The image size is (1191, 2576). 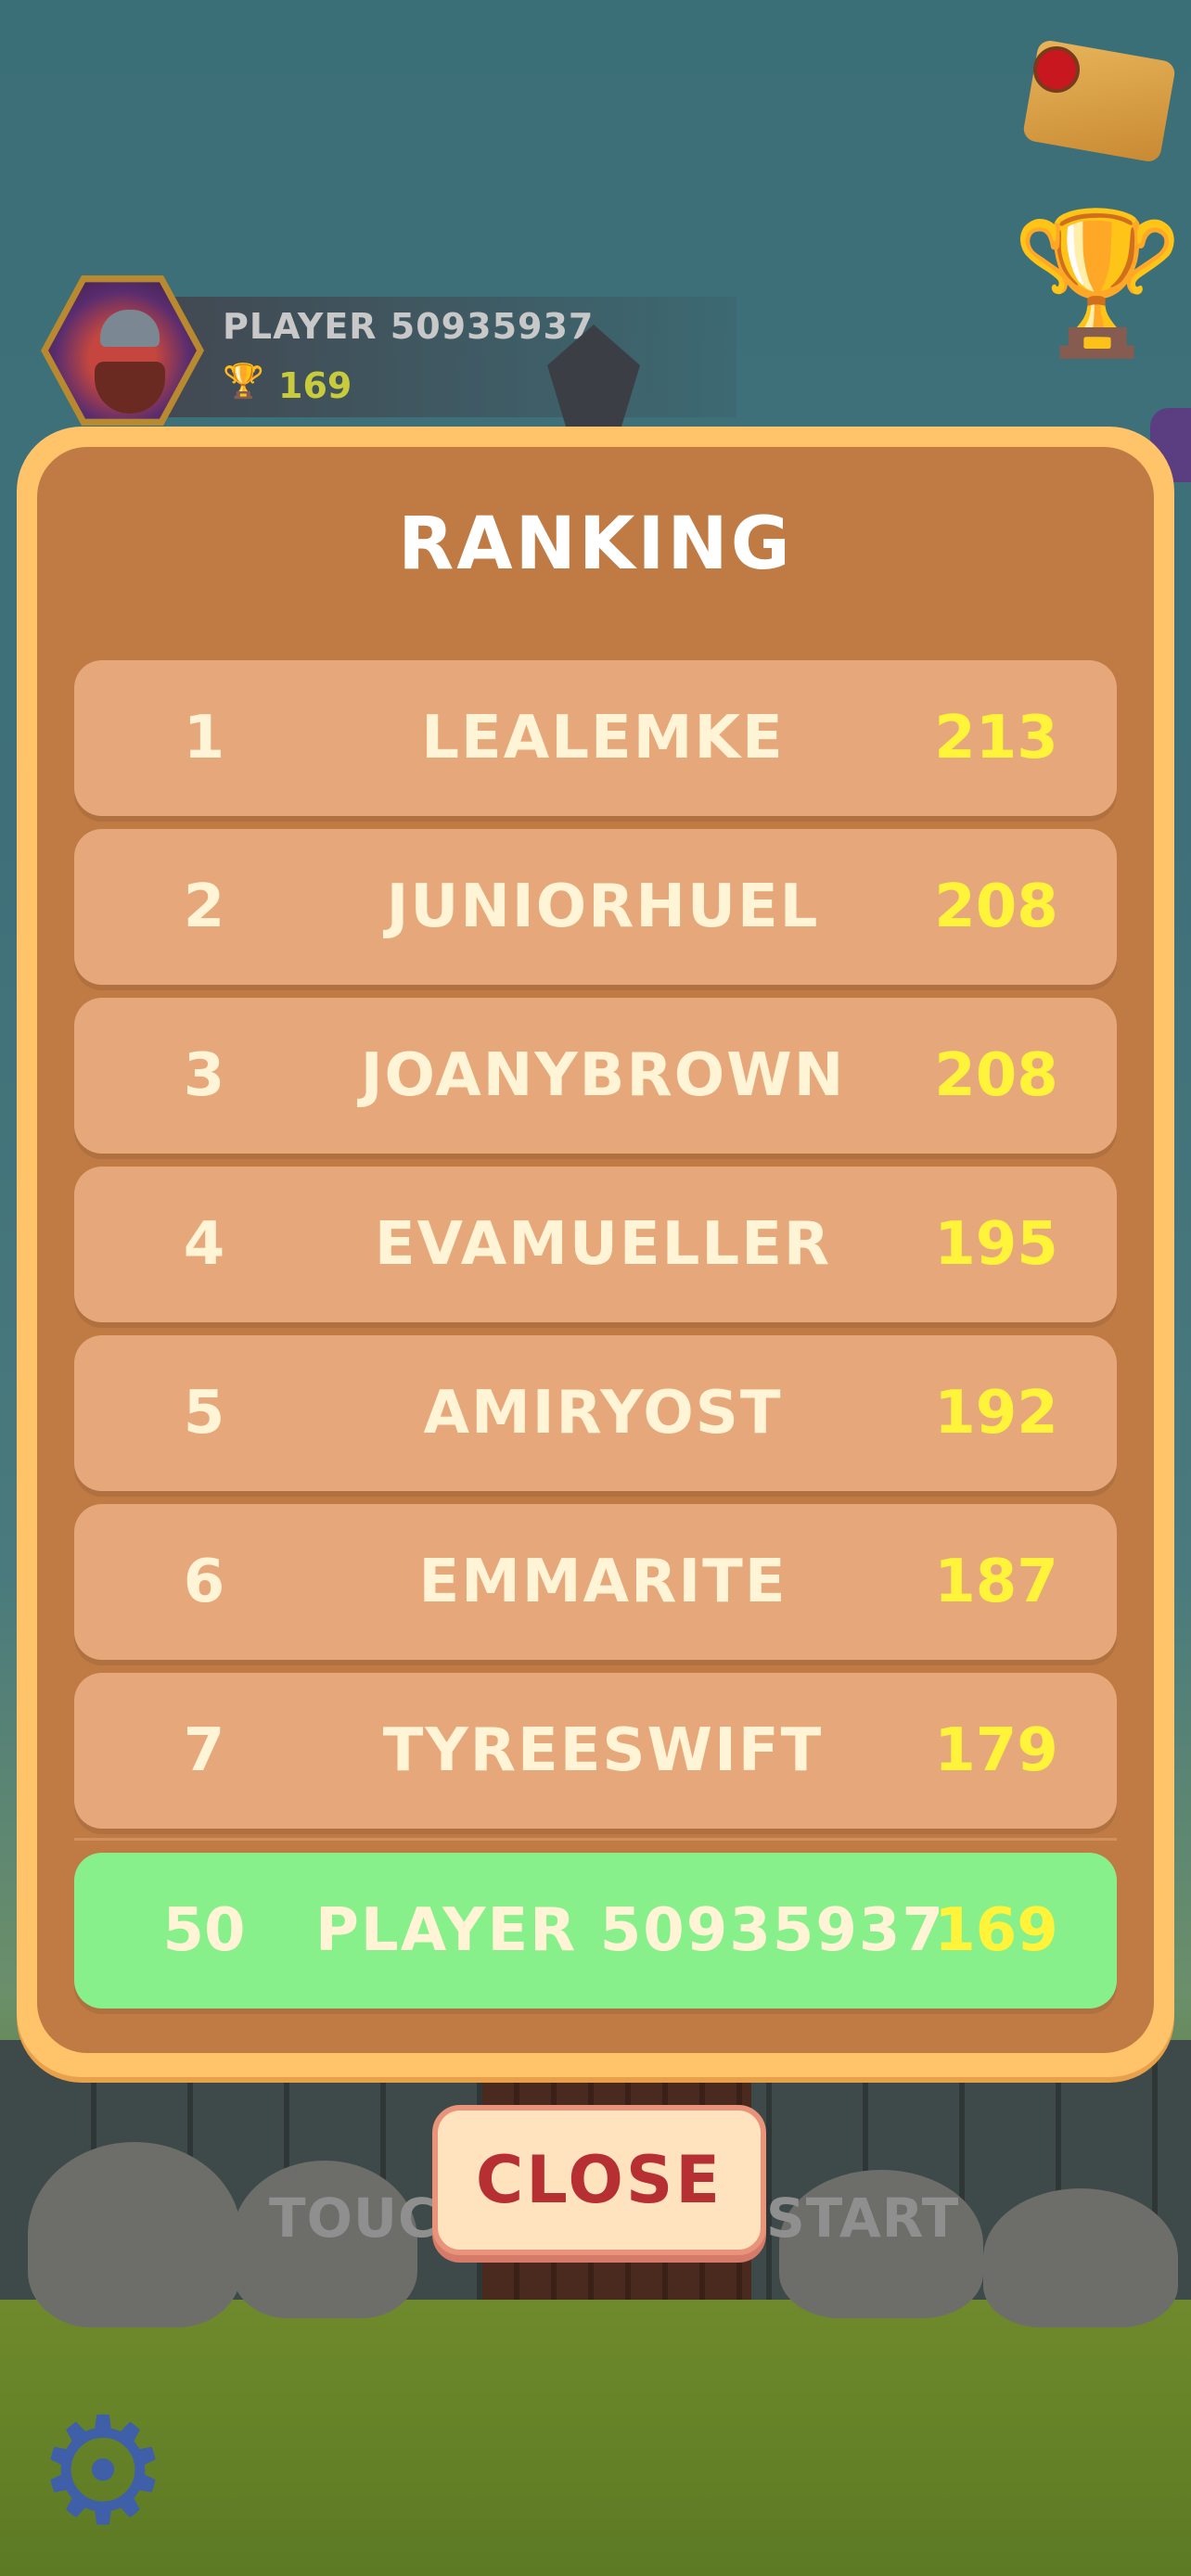 I want to click on ranking-row: 5 AMIRYOST 192, so click(x=595, y=1413).